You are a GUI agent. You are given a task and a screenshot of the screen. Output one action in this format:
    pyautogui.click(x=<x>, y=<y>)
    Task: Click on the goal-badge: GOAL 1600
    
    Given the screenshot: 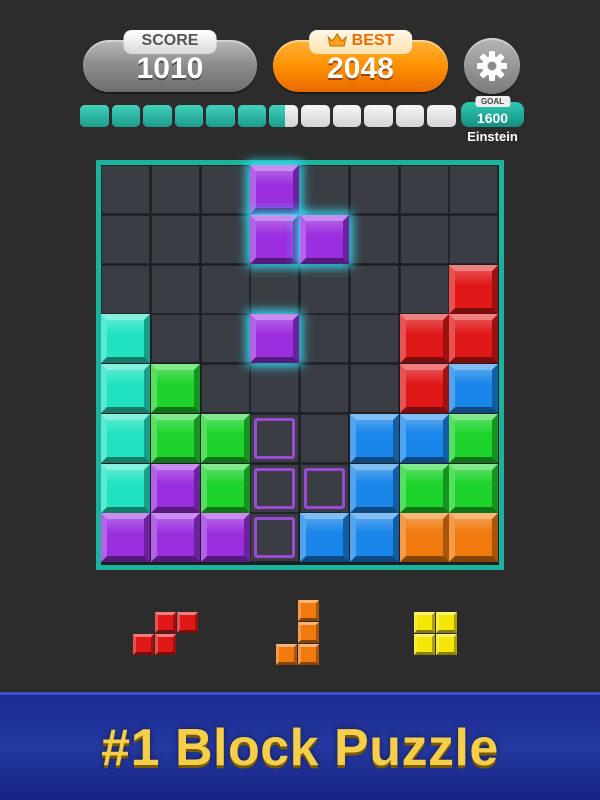 What is the action you would take?
    pyautogui.click(x=492, y=111)
    